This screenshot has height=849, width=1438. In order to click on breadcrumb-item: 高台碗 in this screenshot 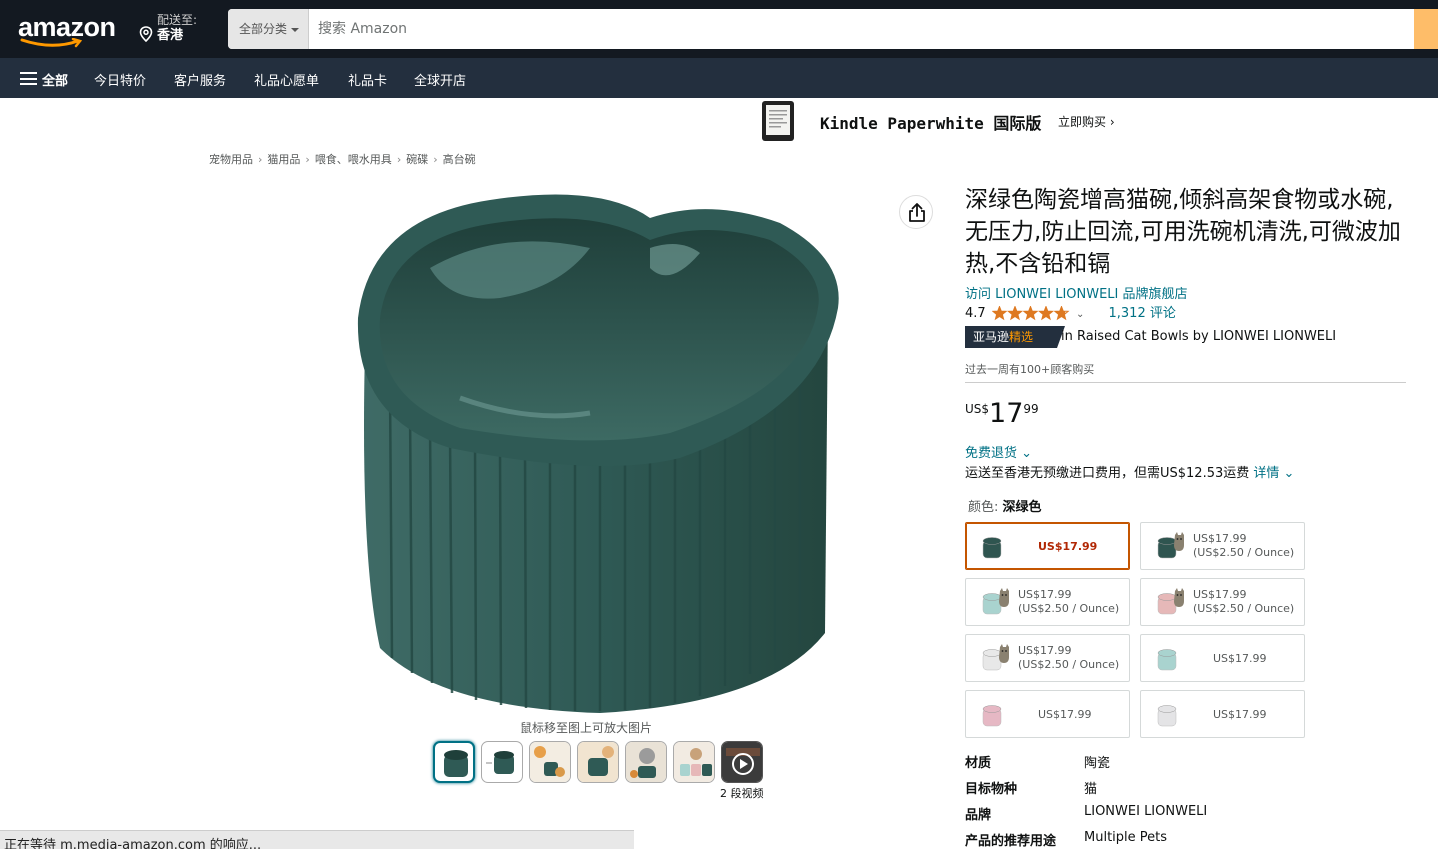, I will do `click(459, 159)`.